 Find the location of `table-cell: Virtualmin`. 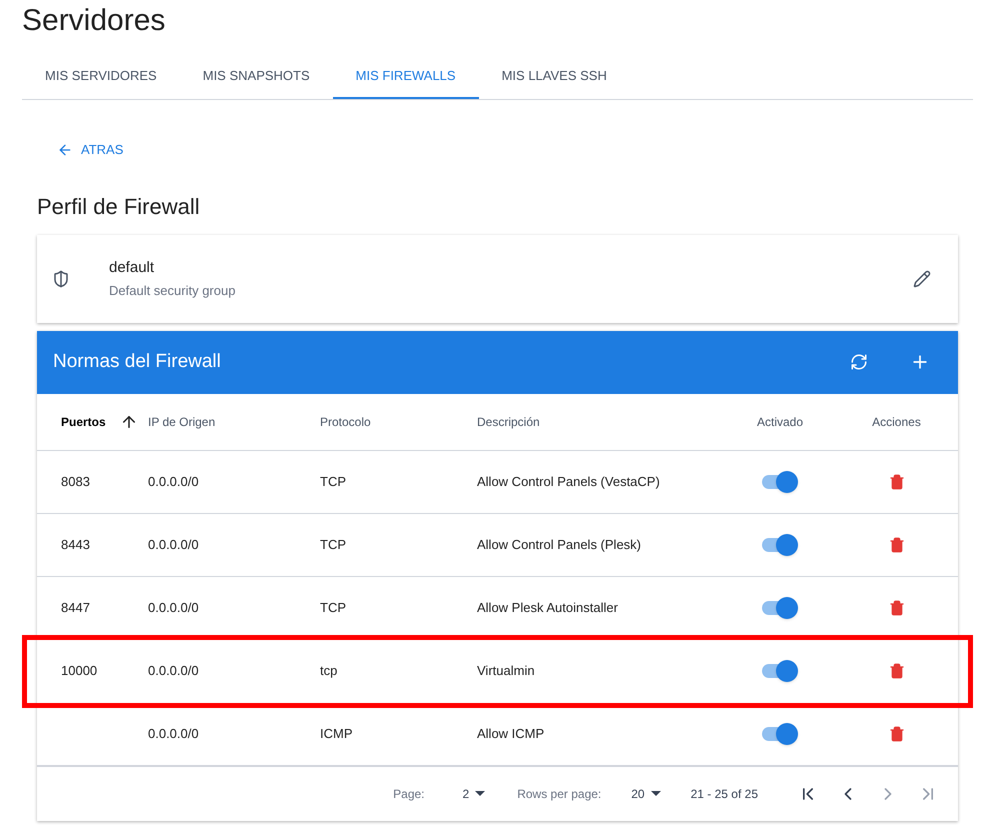

table-cell: Virtualmin is located at coordinates (506, 670).